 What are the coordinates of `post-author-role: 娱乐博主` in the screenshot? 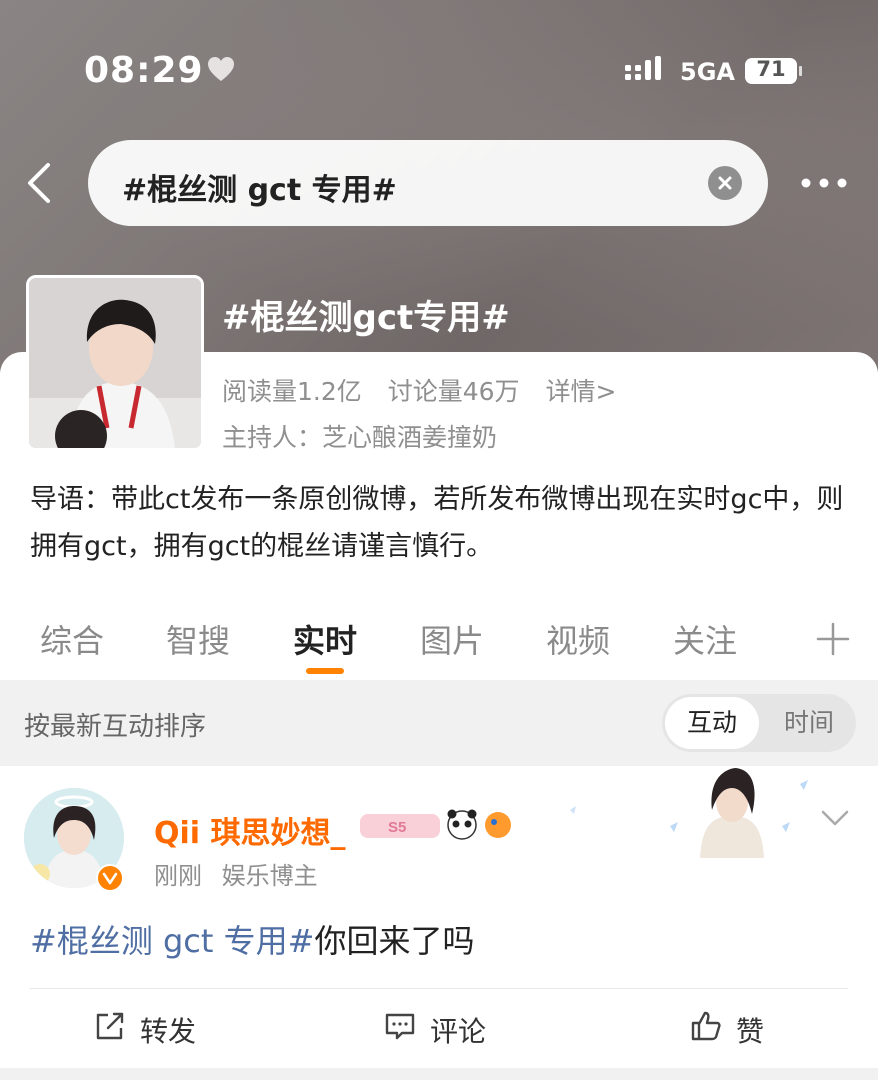 It's located at (269, 876).